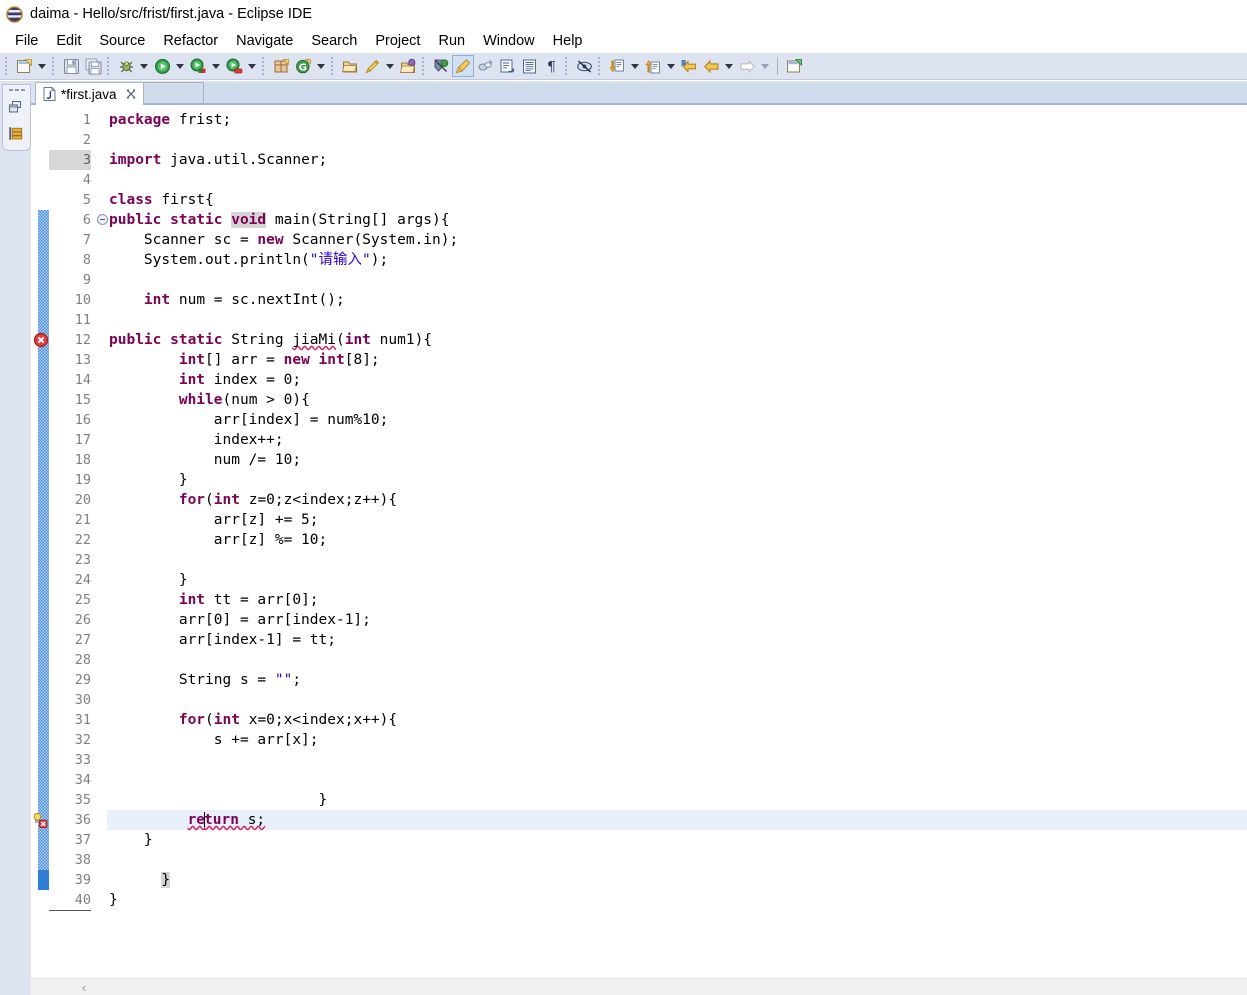  I want to click on search-dropdown-arrow, so click(390, 66).